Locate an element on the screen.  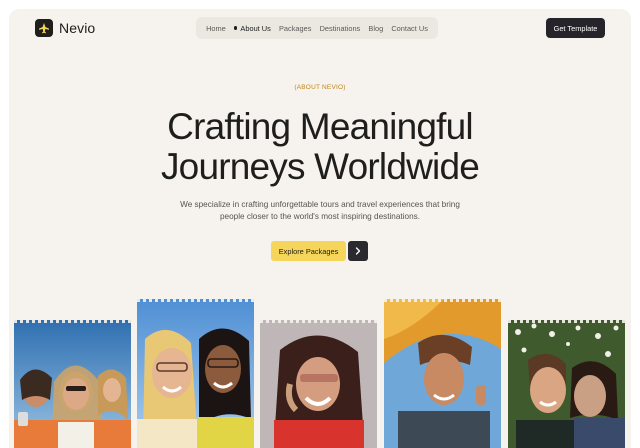
nav-label: Packages is located at coordinates (295, 28).